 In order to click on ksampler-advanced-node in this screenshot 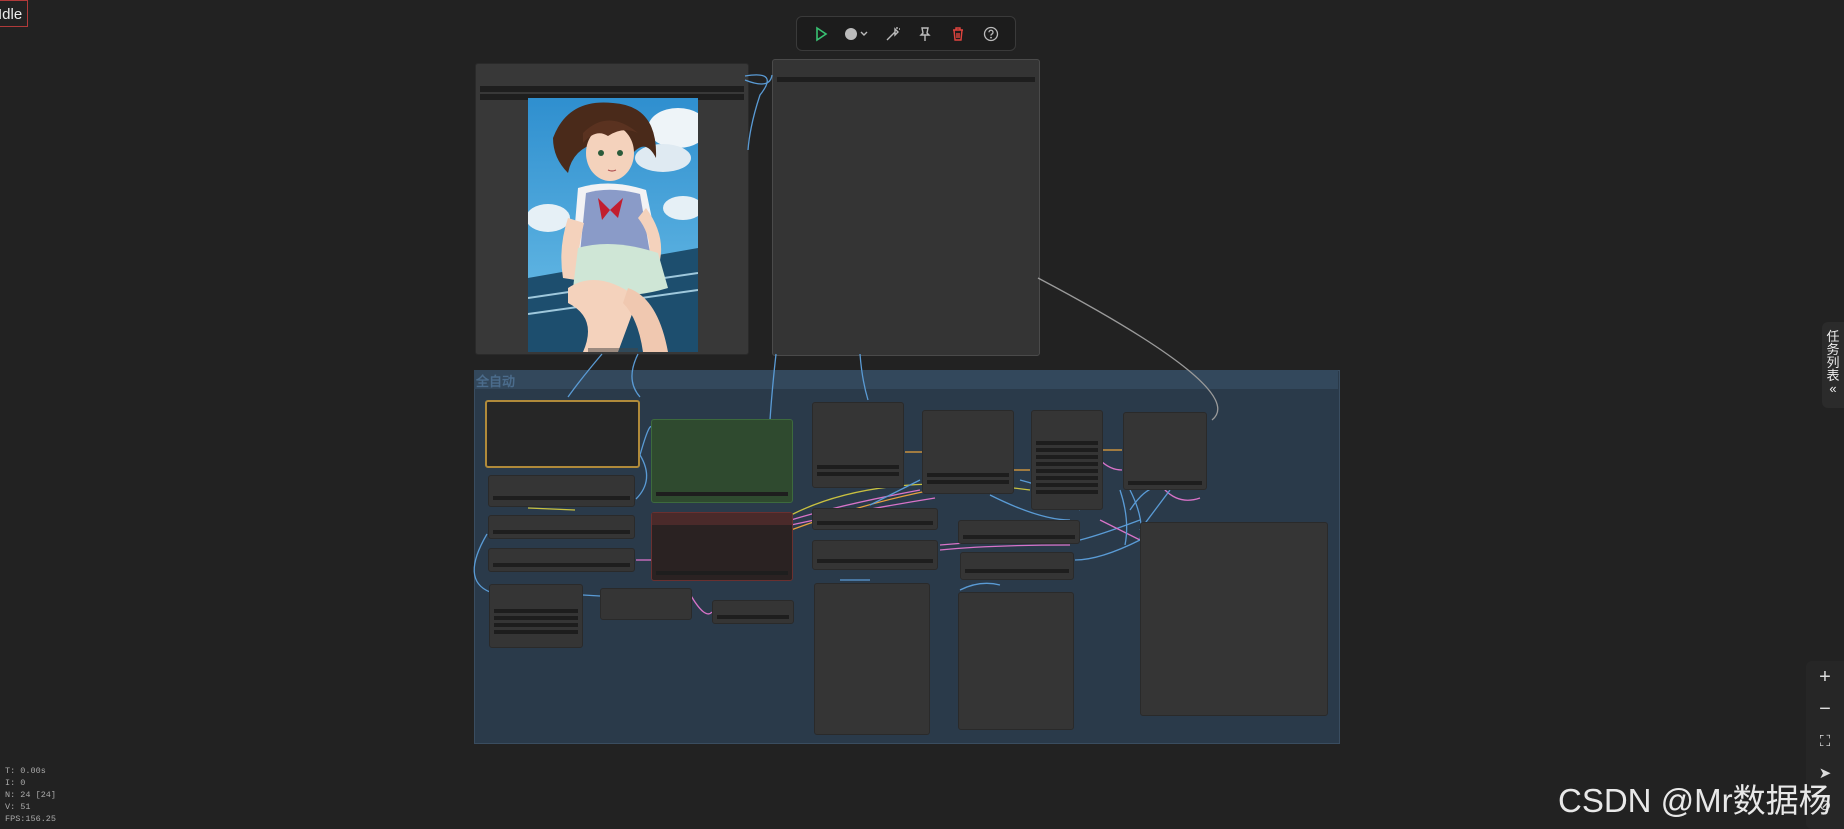, I will do `click(968, 452)`.